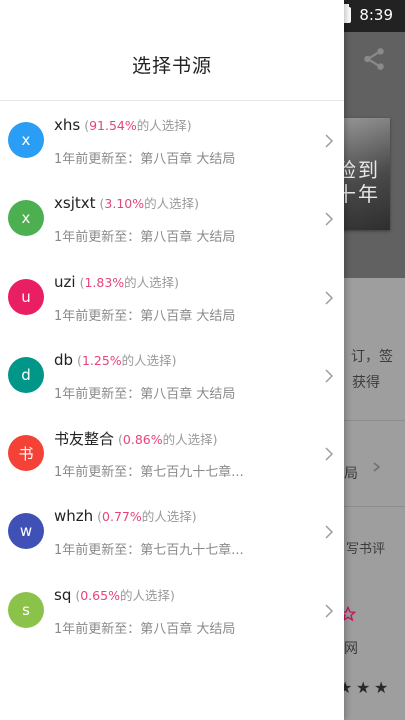 This screenshot has height=720, width=405. Describe the element at coordinates (64, 359) in the screenshot. I see `source-name: db` at that location.